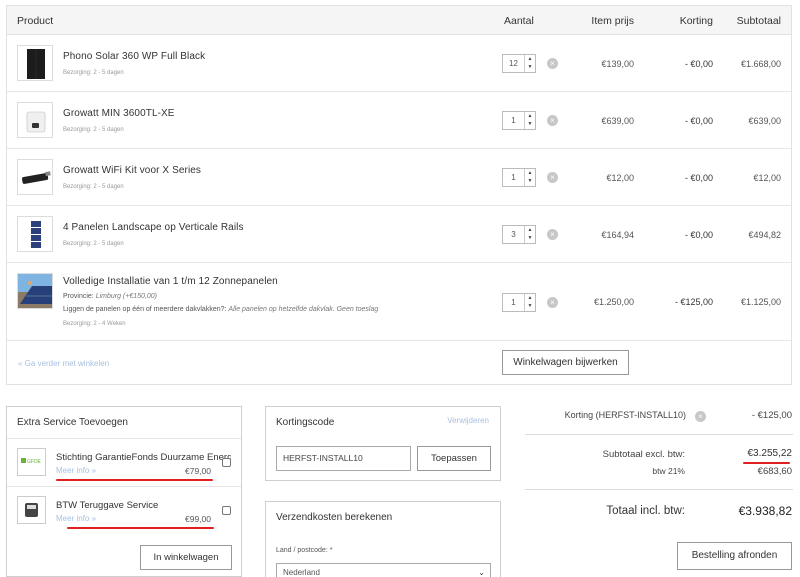 Image resolution: width=800 pixels, height=577 pixels. What do you see at coordinates (668, 471) in the screenshot?
I see `vat-label: btw 21%` at bounding box center [668, 471].